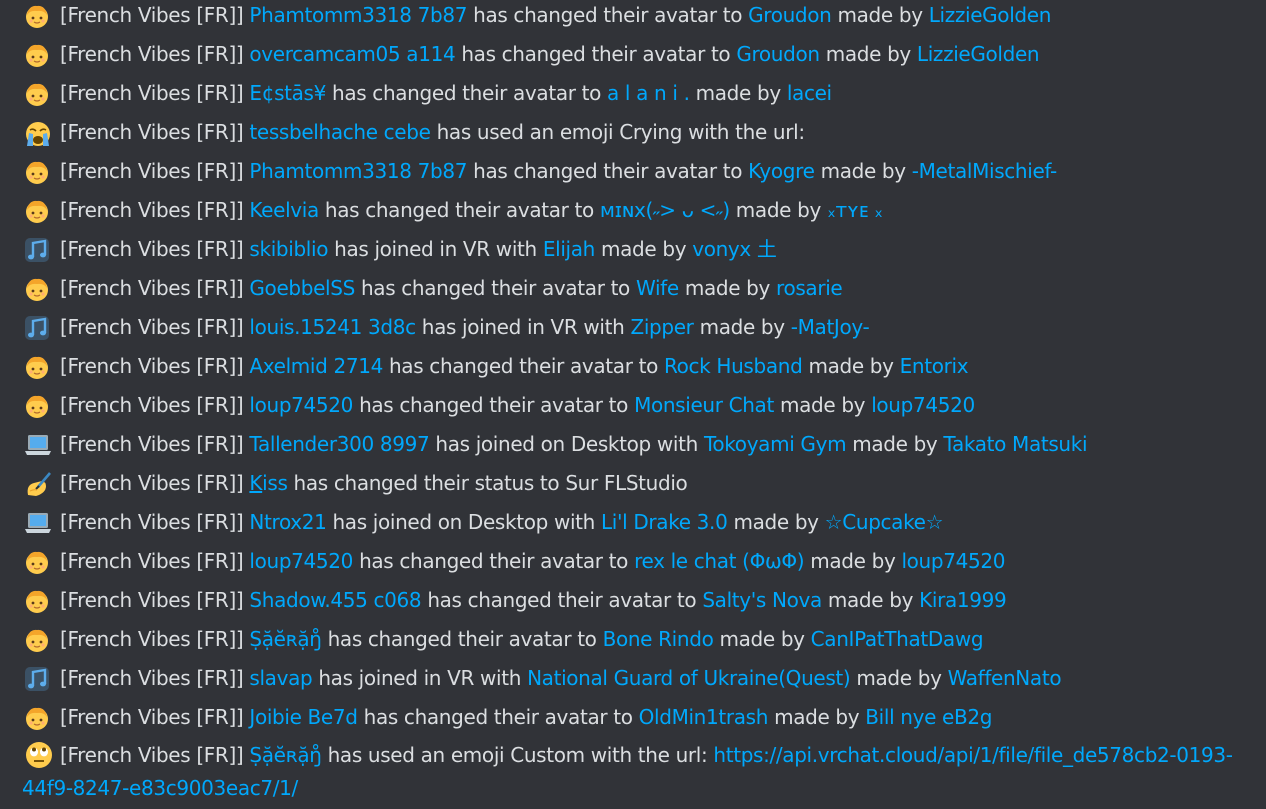  What do you see at coordinates (490, 483) in the screenshot?
I see `action-text: has changed their status to Sur FLStudio` at bounding box center [490, 483].